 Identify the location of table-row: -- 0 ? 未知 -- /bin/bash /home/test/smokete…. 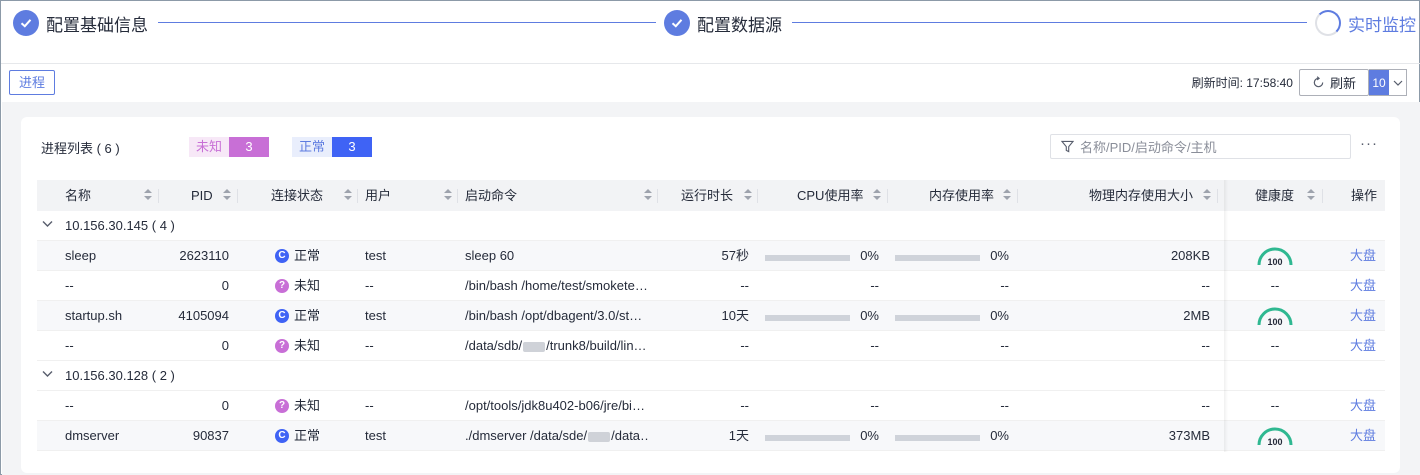
(711, 286).